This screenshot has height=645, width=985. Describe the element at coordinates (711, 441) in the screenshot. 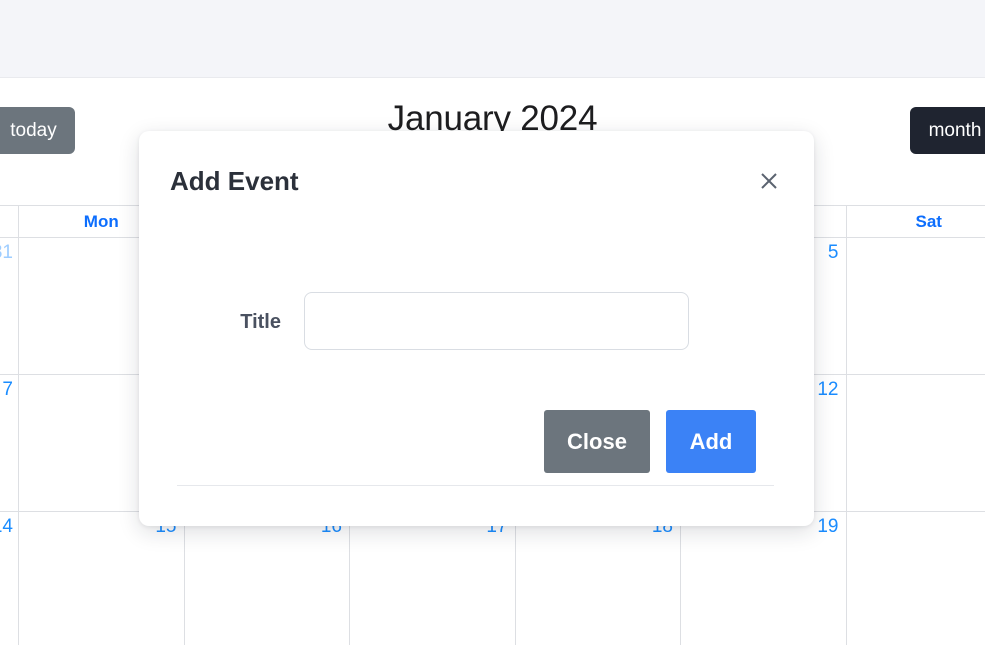

I see `add-button: Add` at that location.